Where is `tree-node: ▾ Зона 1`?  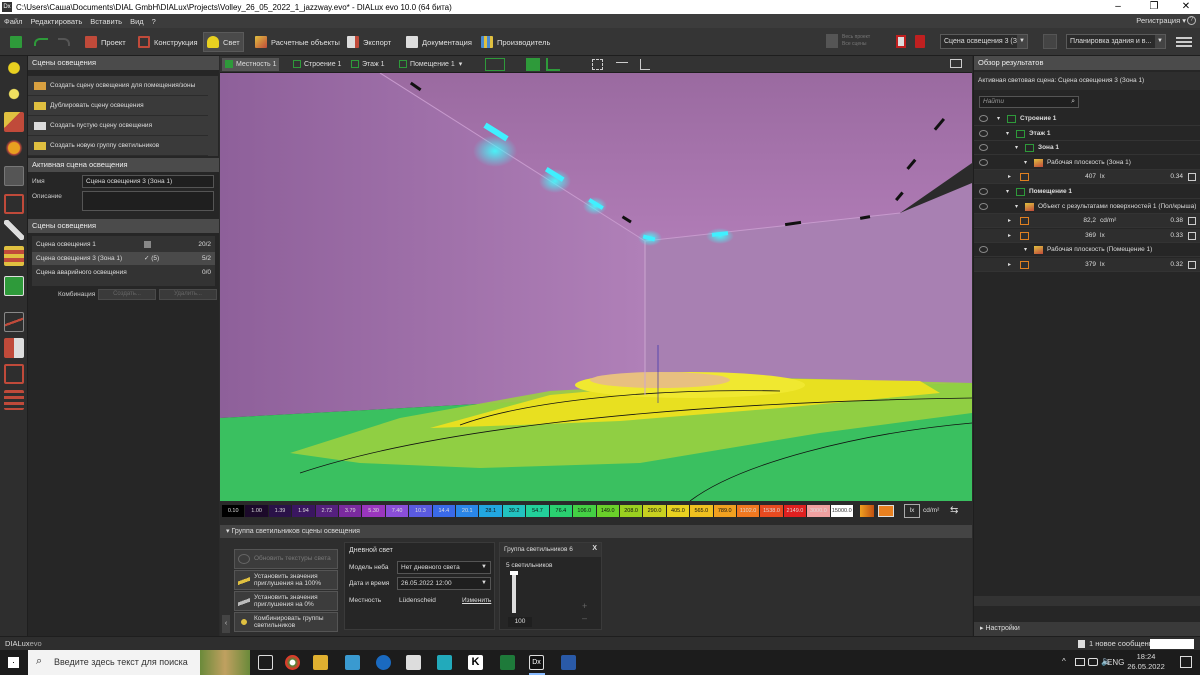
tree-node: ▾ Зона 1 is located at coordinates (1087, 148).